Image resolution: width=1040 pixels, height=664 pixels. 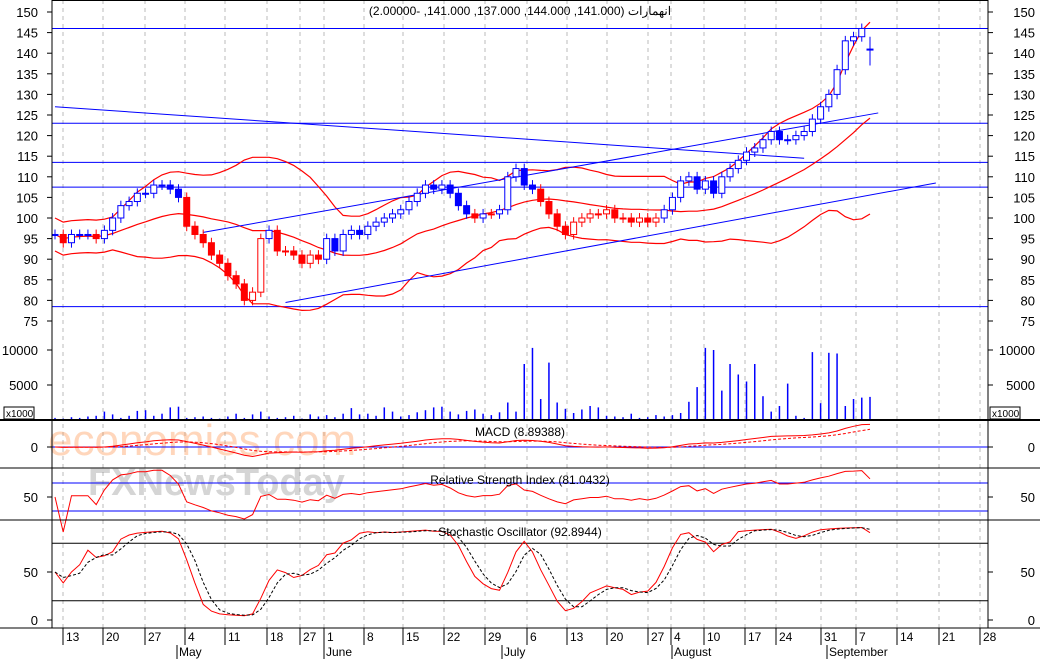 What do you see at coordinates (27, 33) in the screenshot?
I see `price-axis-label: 145` at bounding box center [27, 33].